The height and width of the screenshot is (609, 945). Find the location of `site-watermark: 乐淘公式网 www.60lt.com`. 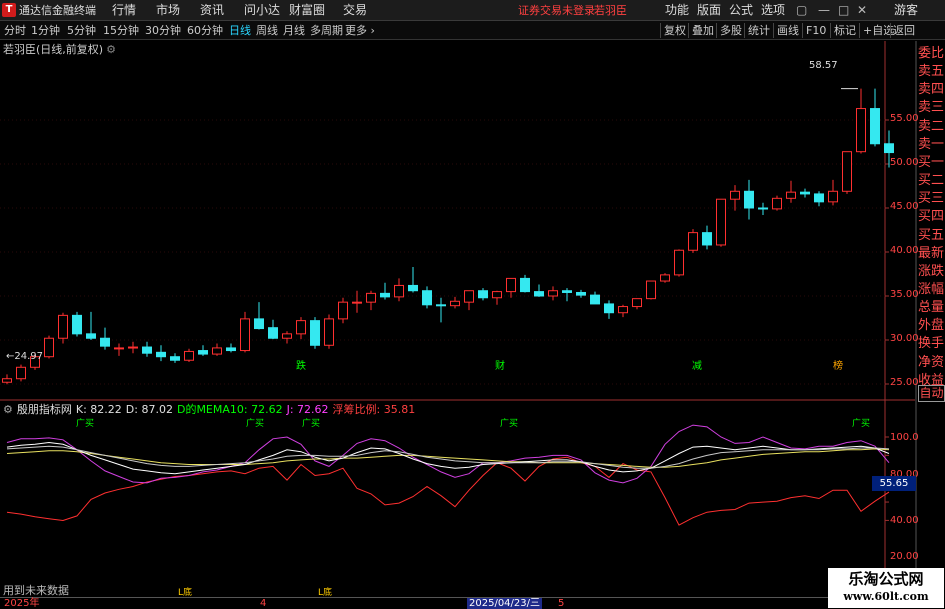

site-watermark: 乐淘公式网 www.60lt.com is located at coordinates (886, 588).